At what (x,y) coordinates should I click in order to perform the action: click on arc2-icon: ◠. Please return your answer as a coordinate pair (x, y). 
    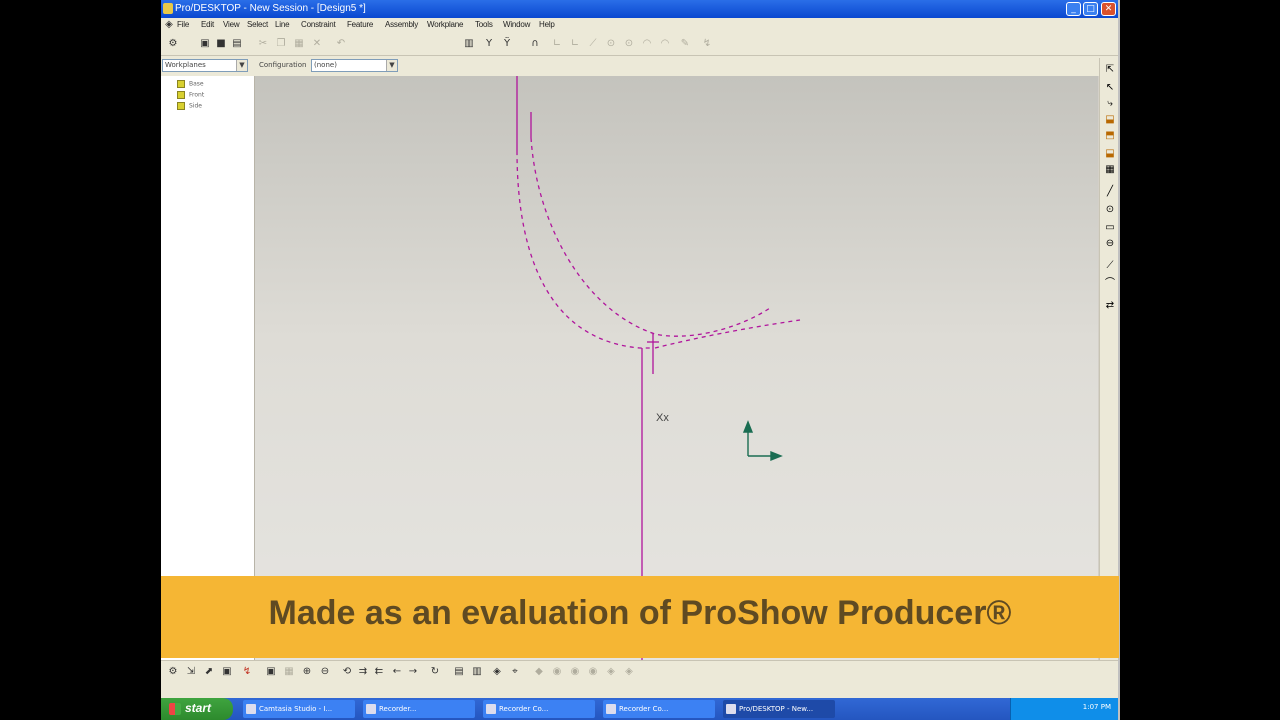
    Looking at the image, I should click on (665, 44).